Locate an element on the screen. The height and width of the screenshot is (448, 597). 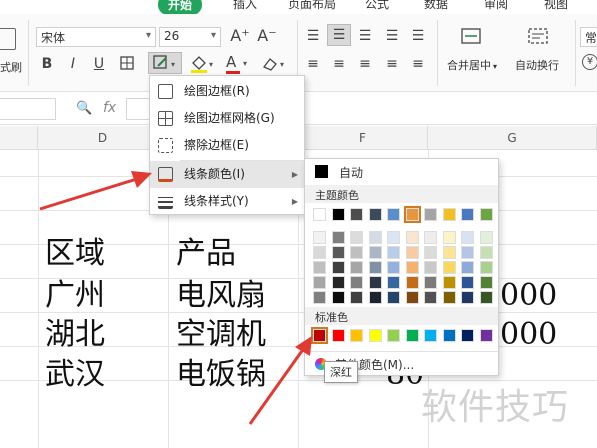
align-center-icon: ≡ is located at coordinates (339, 64).